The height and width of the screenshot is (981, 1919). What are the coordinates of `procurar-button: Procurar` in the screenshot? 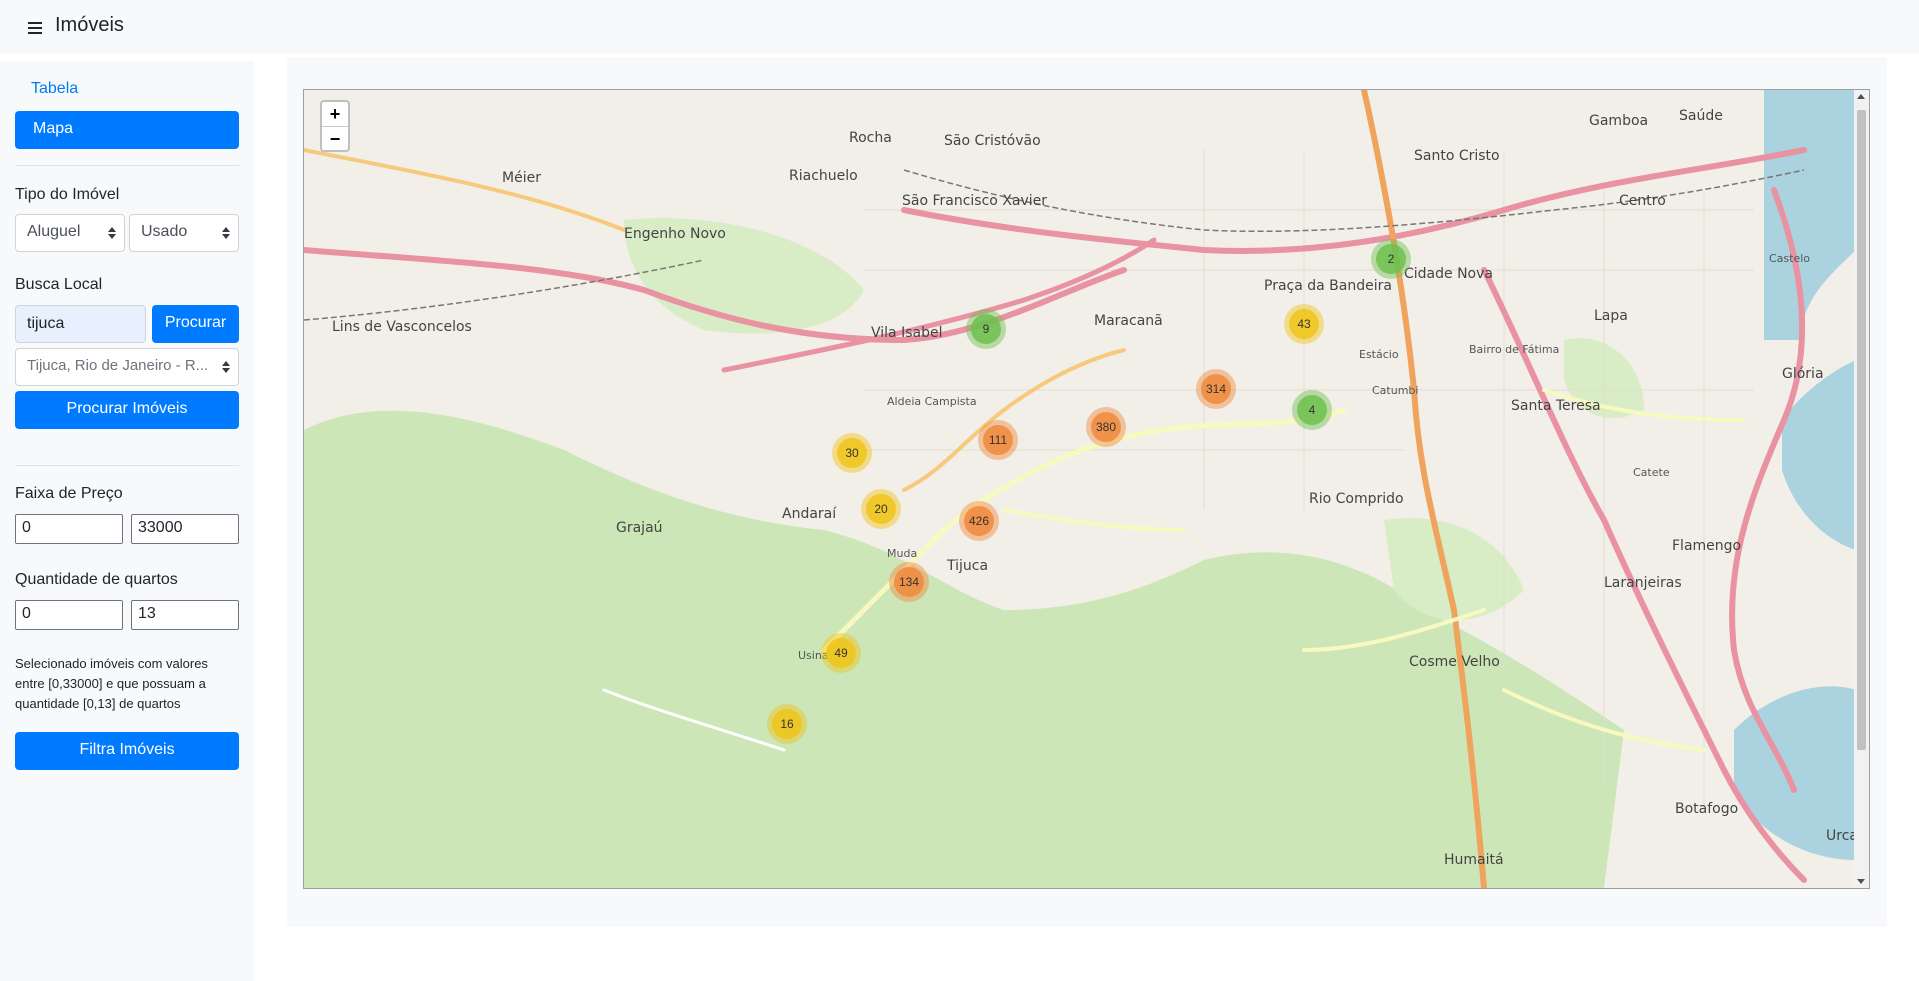 It's located at (195, 324).